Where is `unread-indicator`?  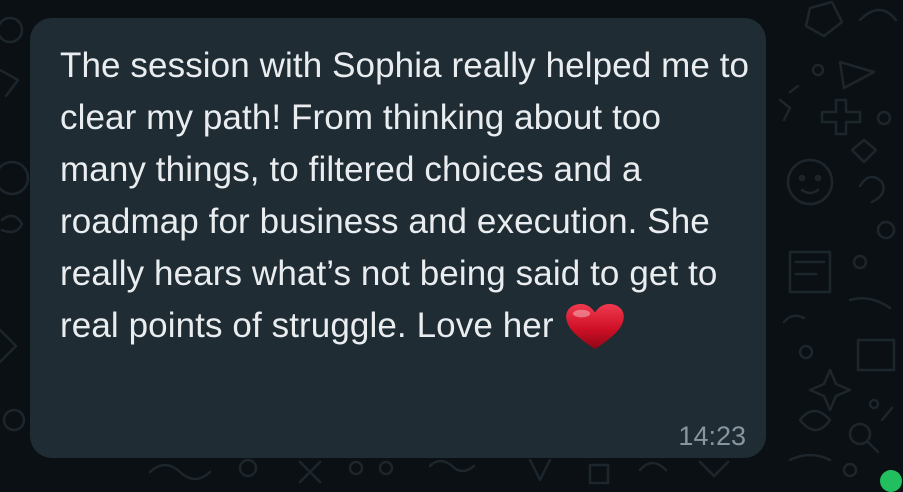 unread-indicator is located at coordinates (891, 481).